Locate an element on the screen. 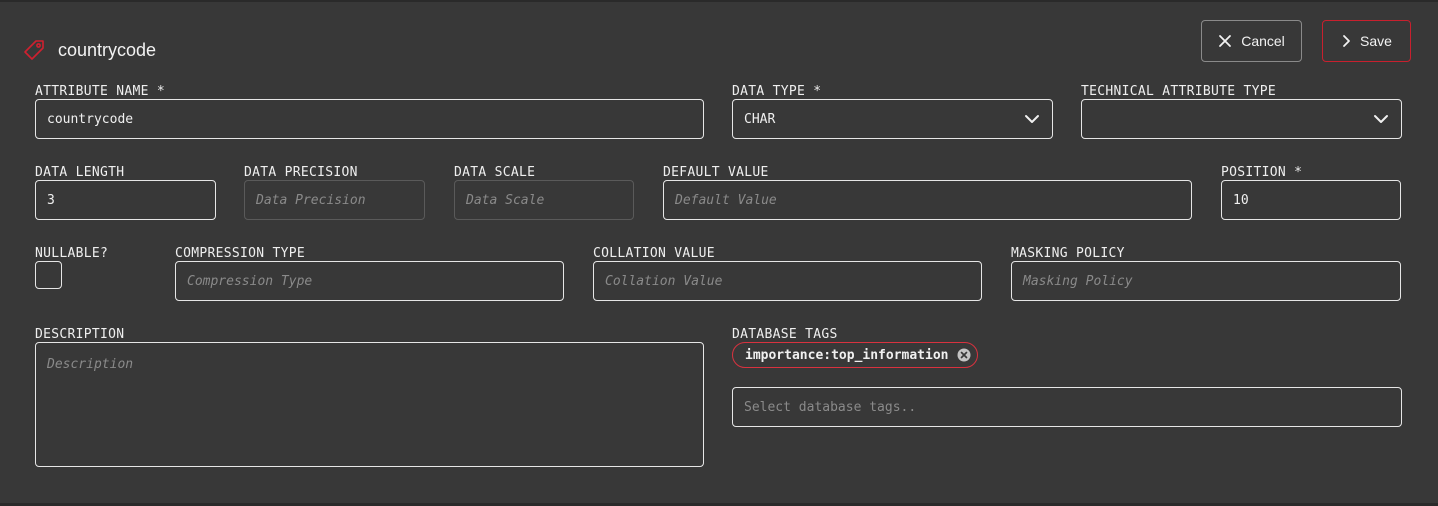 This screenshot has width=1438, height=506. data-precision-label: DATA PRECISION is located at coordinates (301, 172).